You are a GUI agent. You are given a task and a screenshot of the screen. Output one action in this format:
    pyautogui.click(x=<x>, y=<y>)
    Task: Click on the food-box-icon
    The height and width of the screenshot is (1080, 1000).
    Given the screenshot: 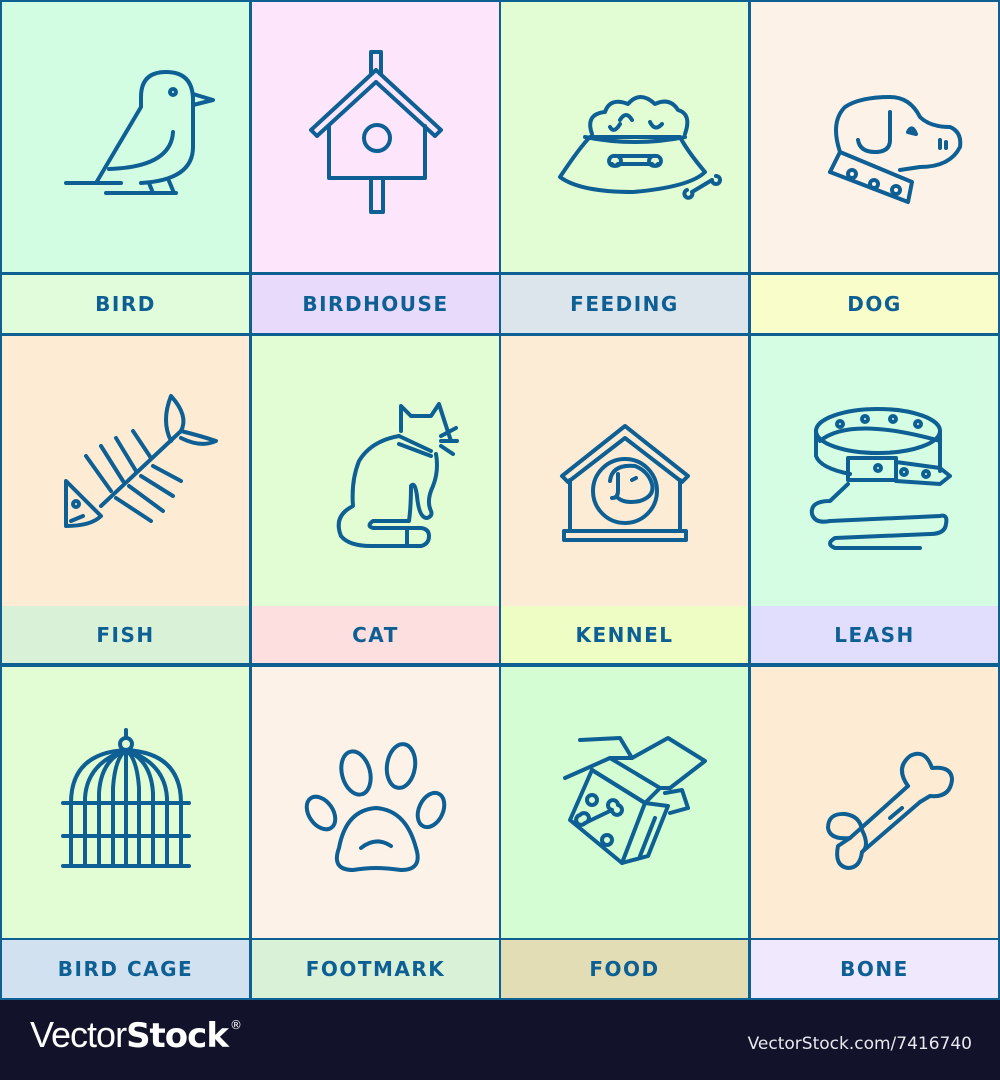 What is the action you would take?
    pyautogui.click(x=634, y=800)
    